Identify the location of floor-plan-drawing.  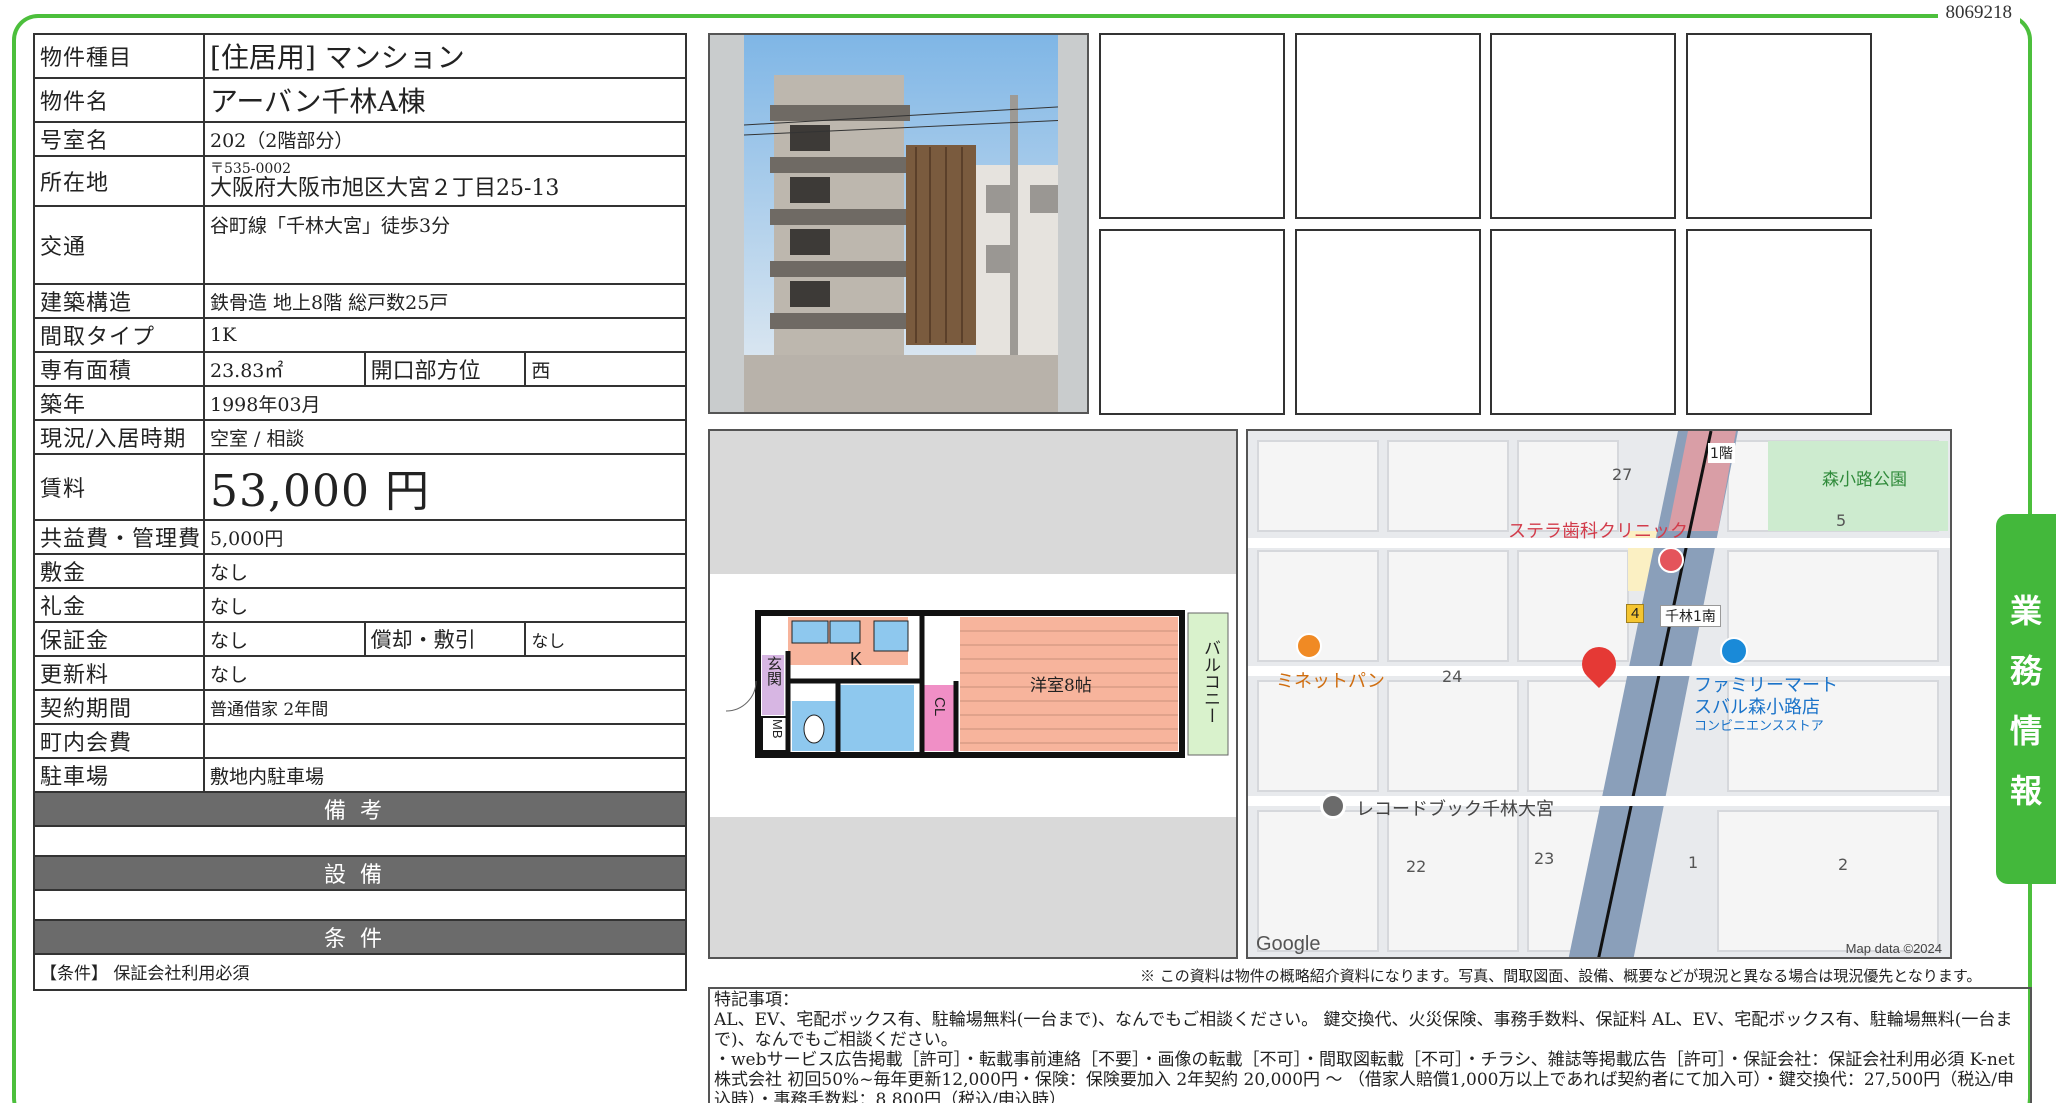
(977, 684).